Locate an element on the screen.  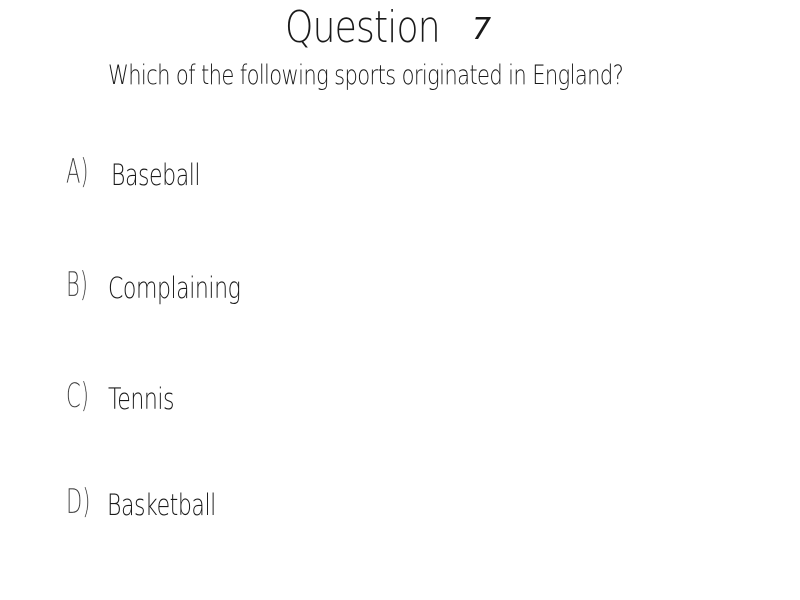
title-word: Question is located at coordinates (363, 27).